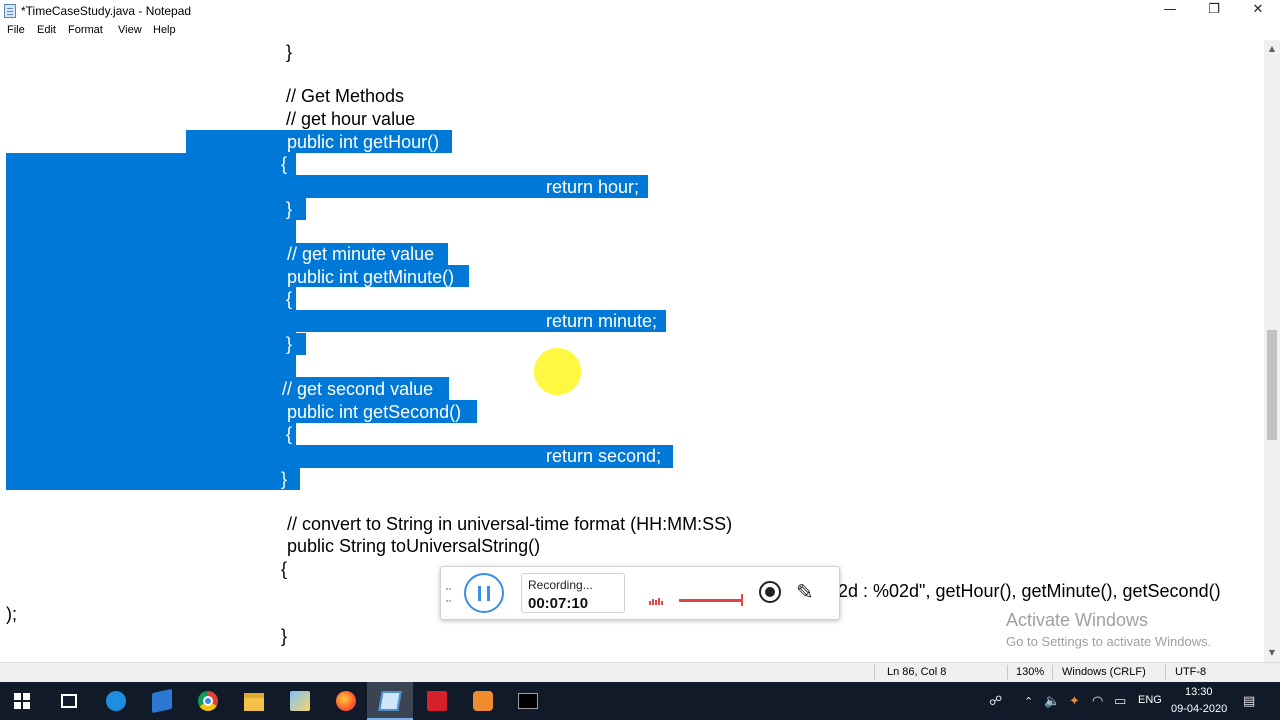 The width and height of the screenshot is (1280, 720). What do you see at coordinates (164, 30) in the screenshot?
I see `menu-help: Help` at bounding box center [164, 30].